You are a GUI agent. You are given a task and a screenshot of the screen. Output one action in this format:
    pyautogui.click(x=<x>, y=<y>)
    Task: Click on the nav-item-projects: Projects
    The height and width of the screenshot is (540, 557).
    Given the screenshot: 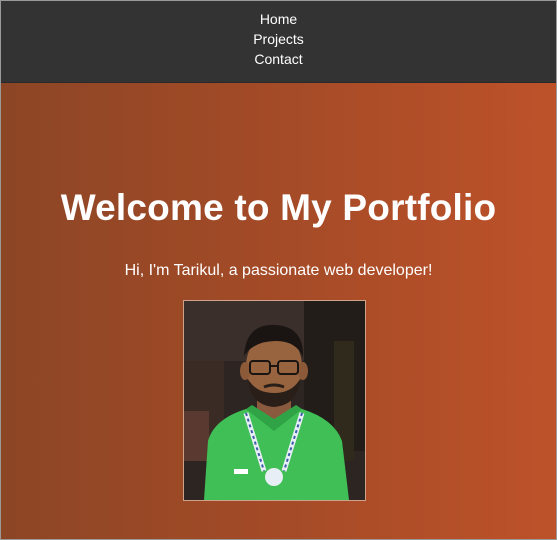 What is the action you would take?
    pyautogui.click(x=278, y=39)
    